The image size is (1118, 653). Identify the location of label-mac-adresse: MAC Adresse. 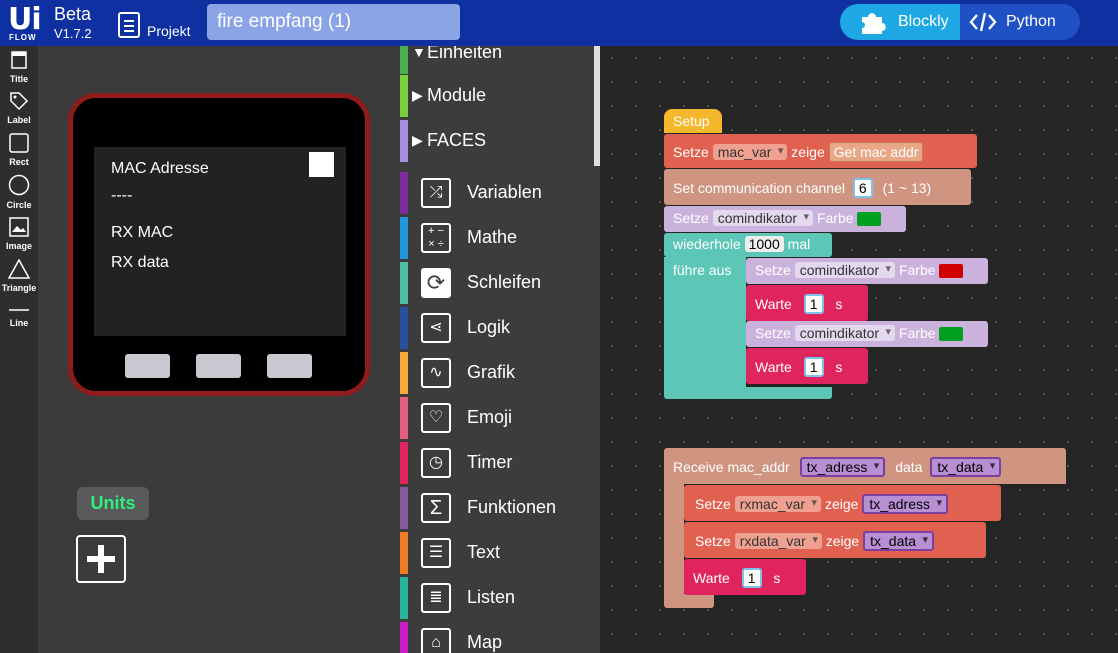
(160, 169).